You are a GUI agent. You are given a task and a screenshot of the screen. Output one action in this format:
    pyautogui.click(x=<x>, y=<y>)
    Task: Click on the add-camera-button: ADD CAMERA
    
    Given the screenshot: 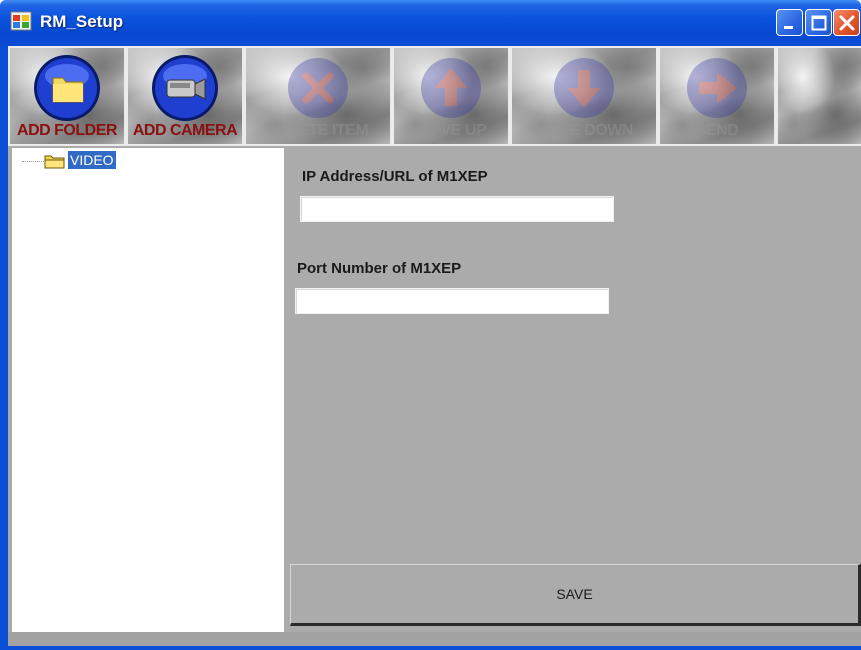 What is the action you would take?
    pyautogui.click(x=186, y=96)
    